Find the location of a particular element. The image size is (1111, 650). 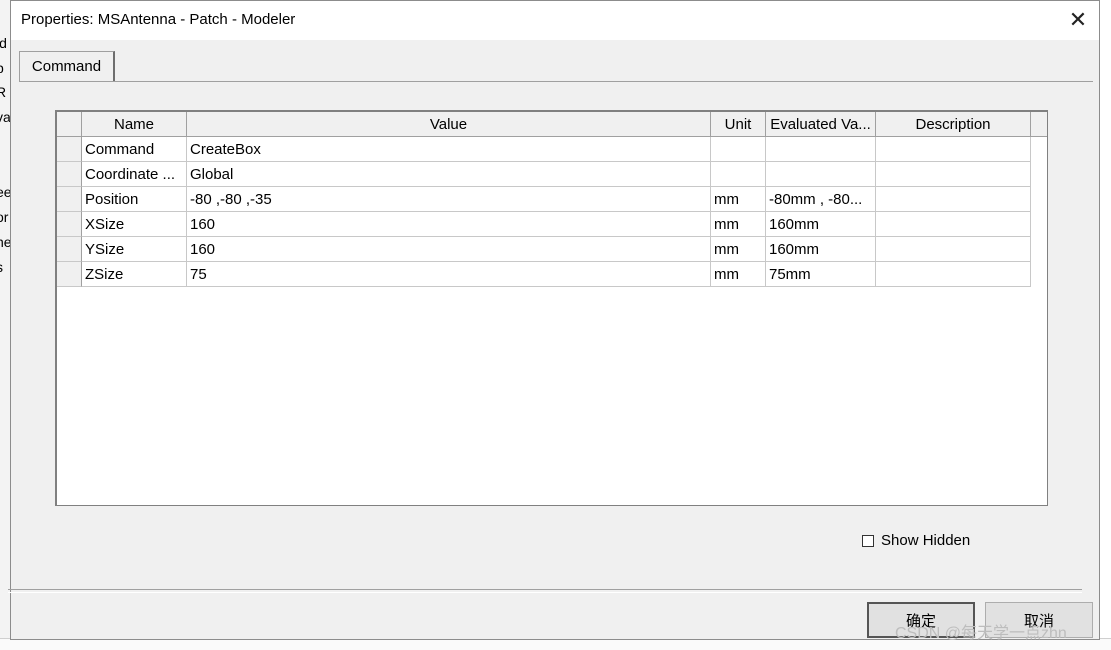

table-row: ZSize 75 mm 75mm is located at coordinates (544, 274).